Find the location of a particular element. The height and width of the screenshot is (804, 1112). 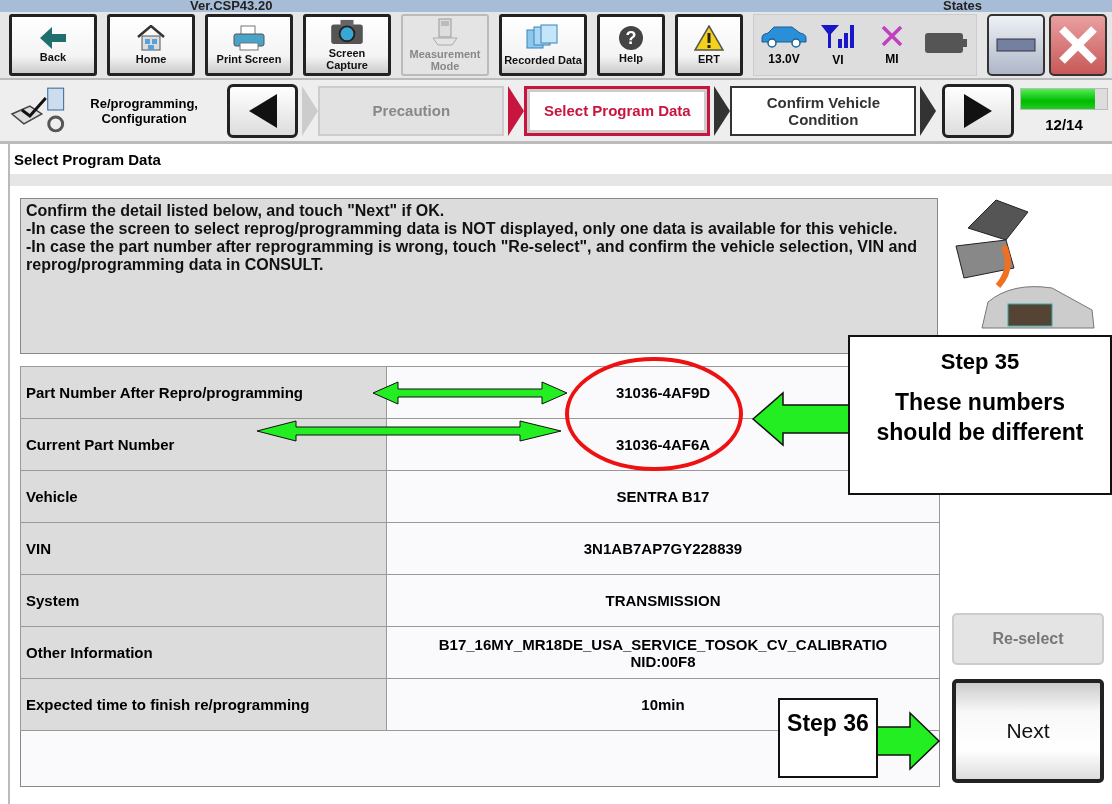

row-label: VIN is located at coordinates (203, 548).